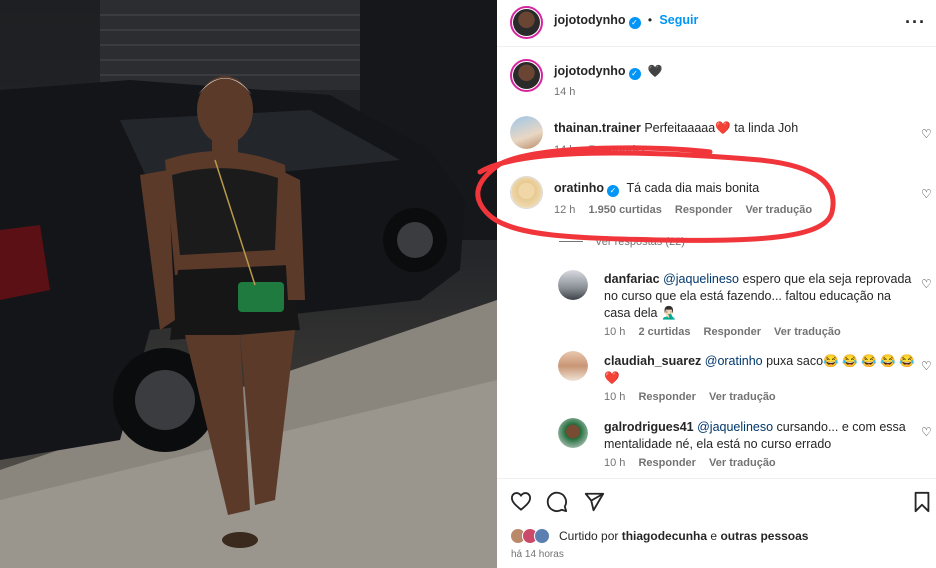 The width and height of the screenshot is (936, 568). I want to click on comment-like-count: 1.950 curtidas, so click(624, 210).